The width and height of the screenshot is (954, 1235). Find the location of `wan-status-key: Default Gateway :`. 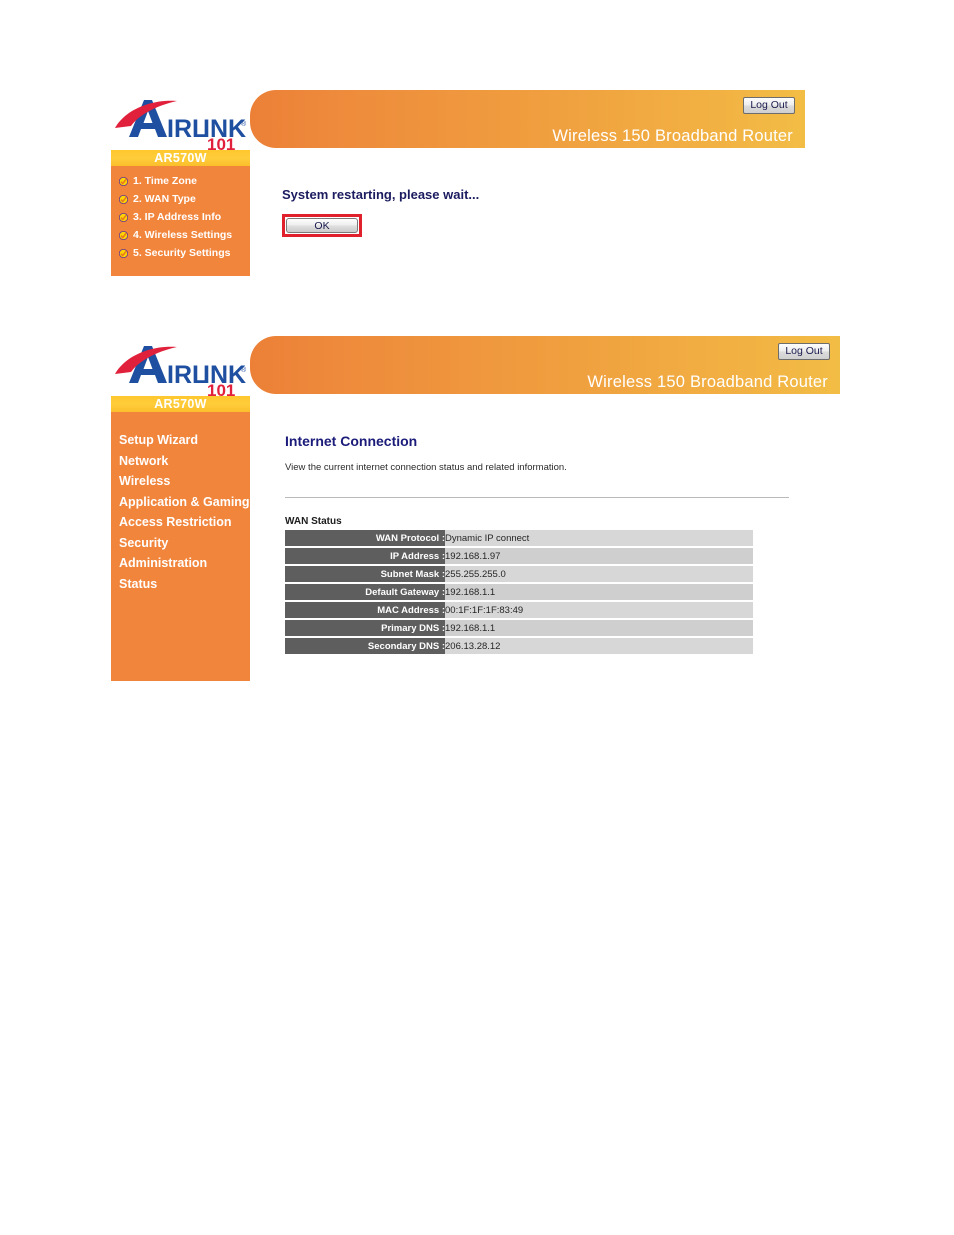

wan-status-key: Default Gateway : is located at coordinates (365, 592).